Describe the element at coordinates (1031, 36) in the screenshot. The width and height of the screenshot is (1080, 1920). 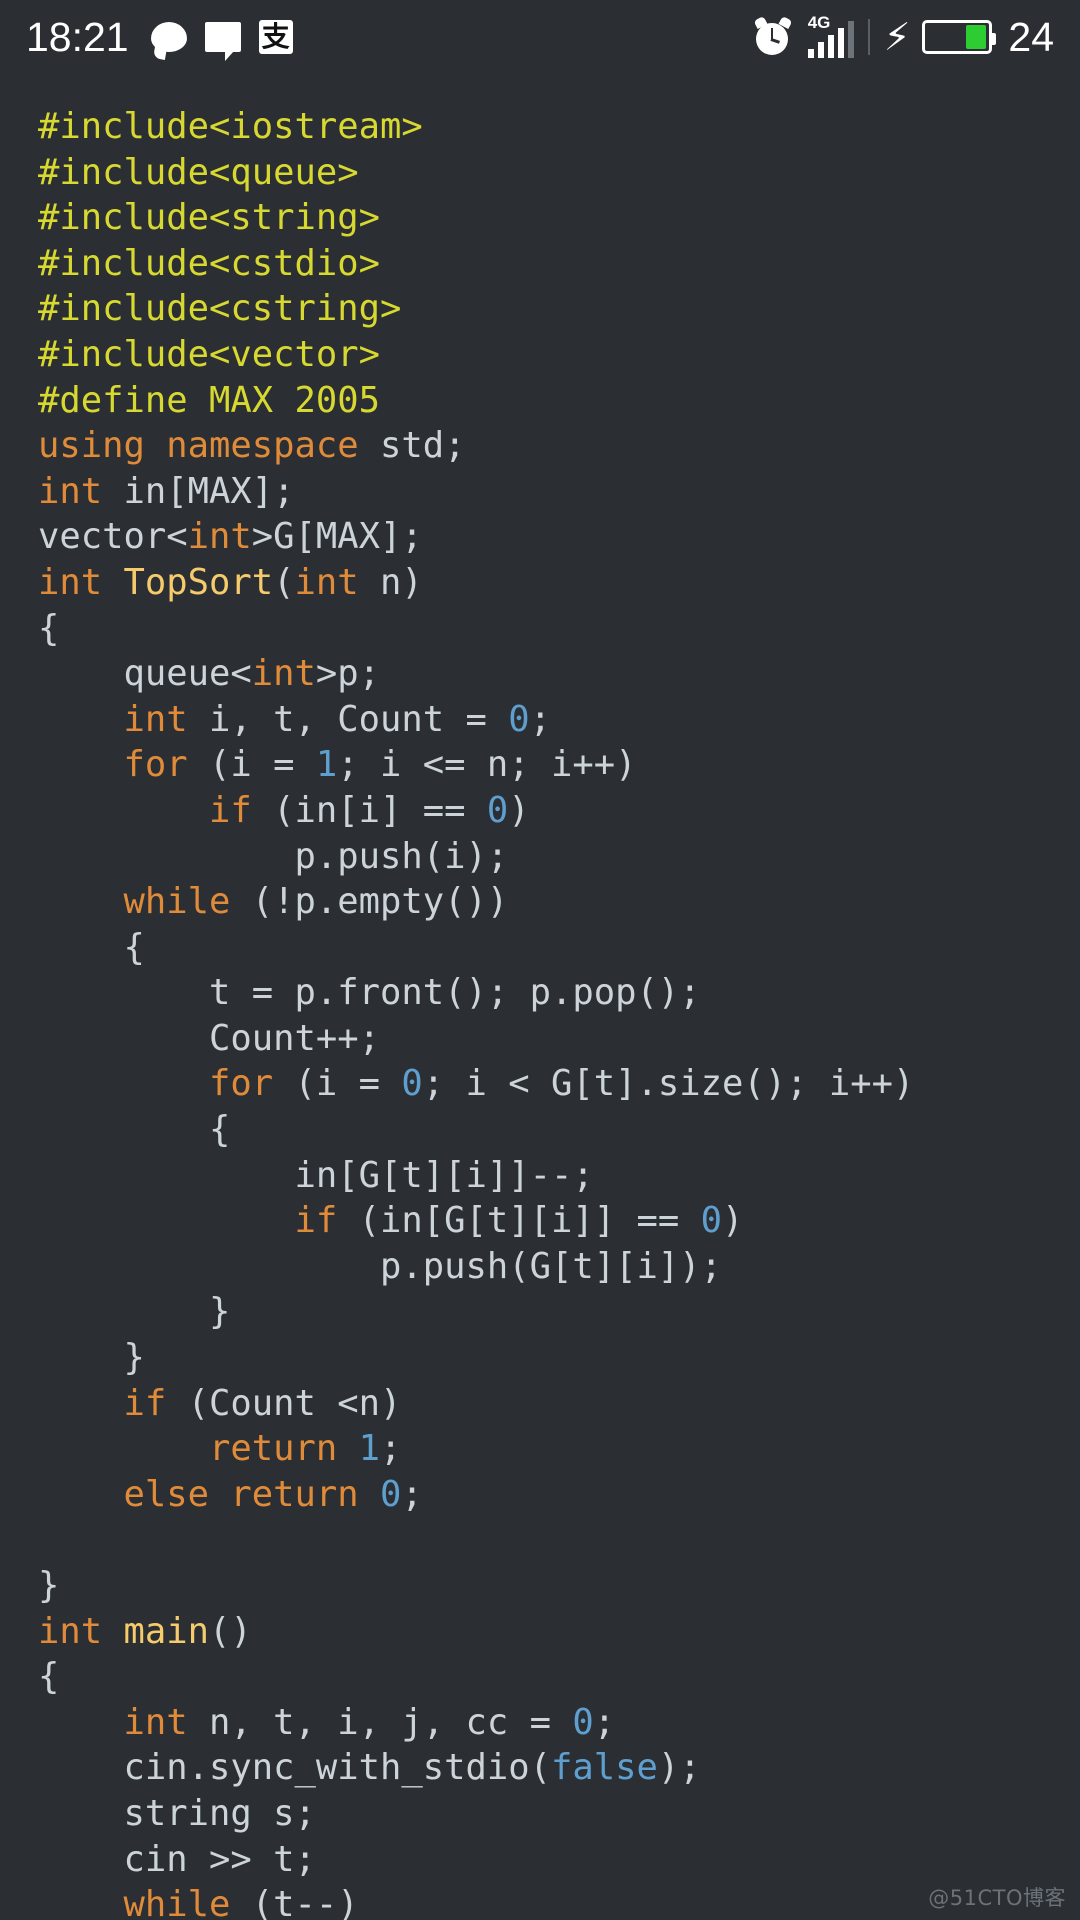
I see `battery-percent-label: 24` at that location.